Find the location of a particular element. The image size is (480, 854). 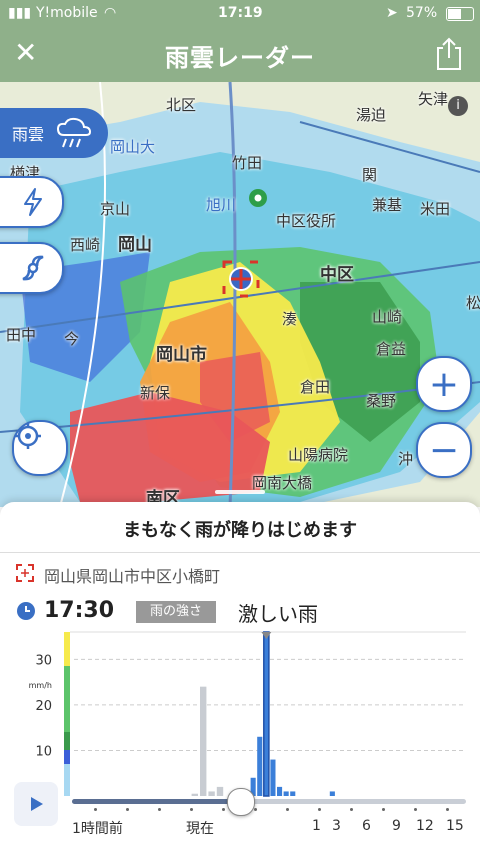

y-tick-label: 20 is located at coordinates (43, 706).